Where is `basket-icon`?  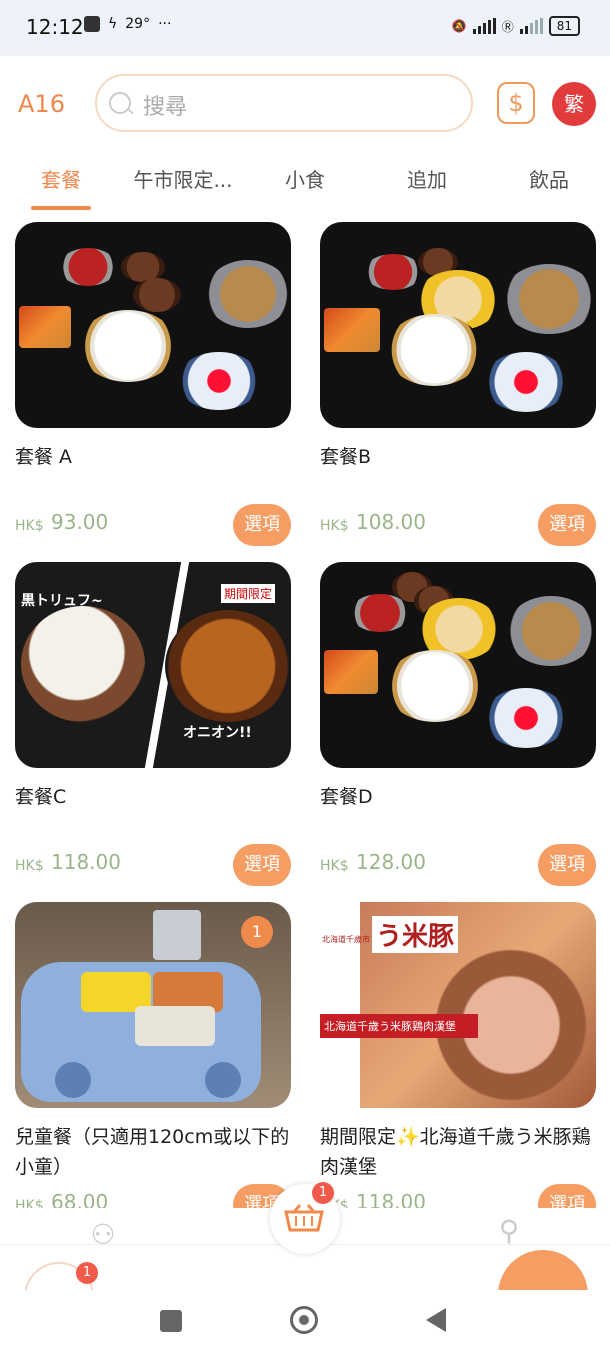 basket-icon is located at coordinates (304, 1218).